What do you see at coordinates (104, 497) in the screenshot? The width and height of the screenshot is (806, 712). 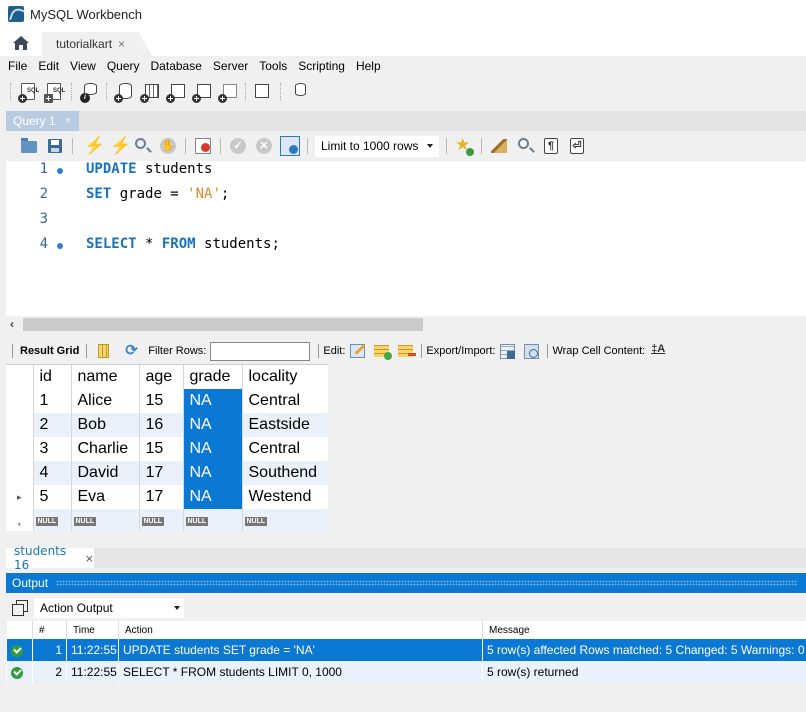 I see `cell-name: Eva` at bounding box center [104, 497].